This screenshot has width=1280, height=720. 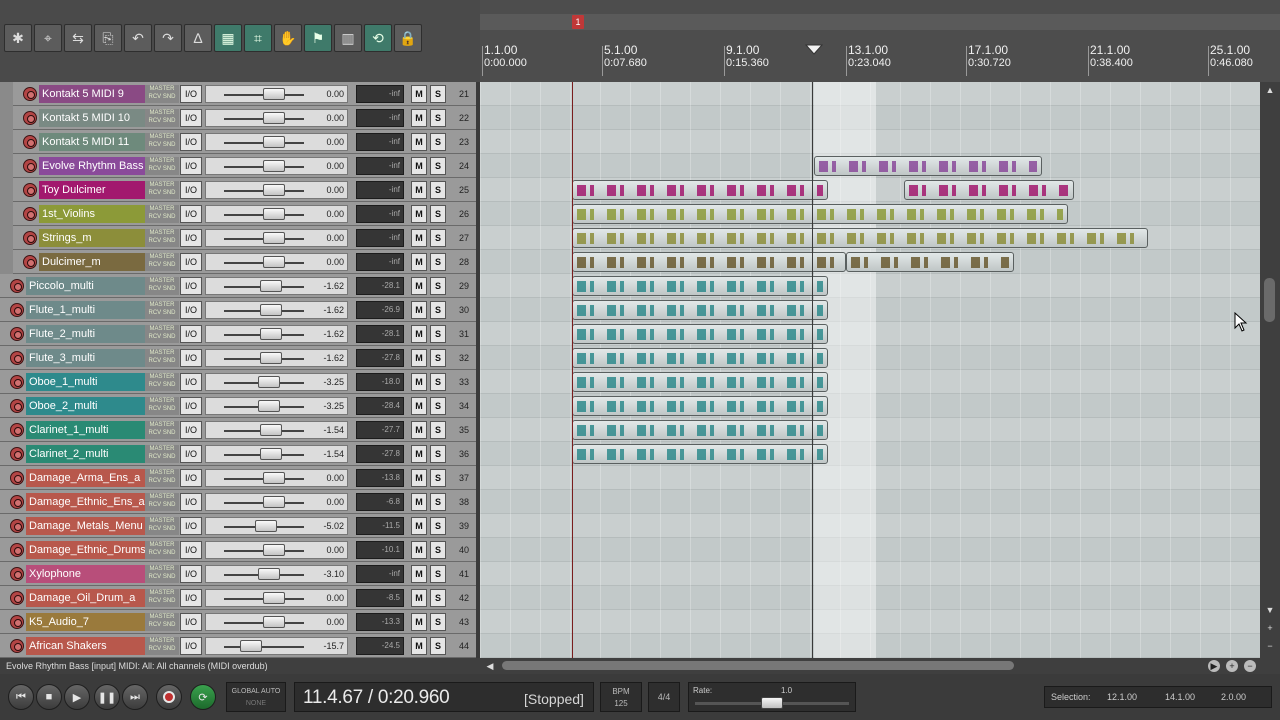 I want to click on global-automation-button: GLOBAL AUTO NONE, so click(x=256, y=697).